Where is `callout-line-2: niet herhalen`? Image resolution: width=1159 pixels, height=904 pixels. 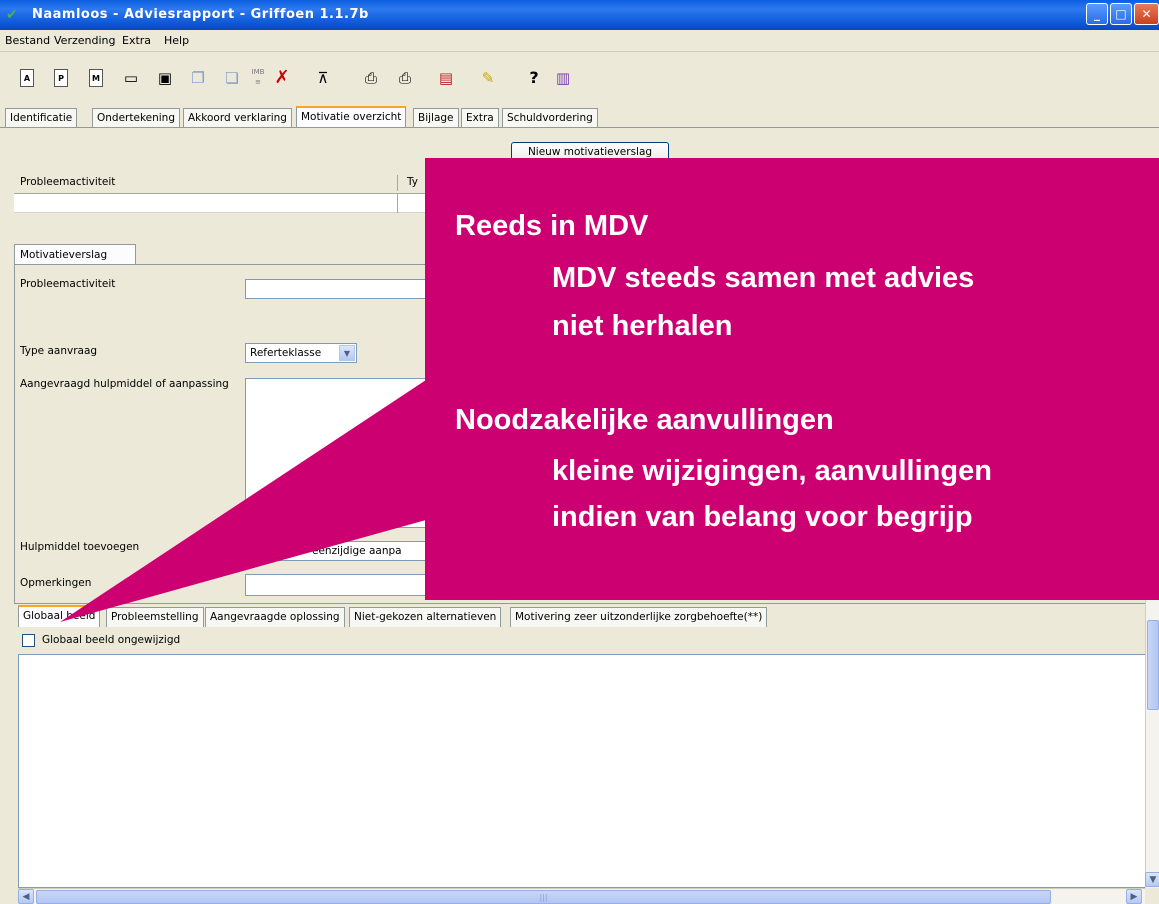 callout-line-2: niet herhalen is located at coordinates (642, 326).